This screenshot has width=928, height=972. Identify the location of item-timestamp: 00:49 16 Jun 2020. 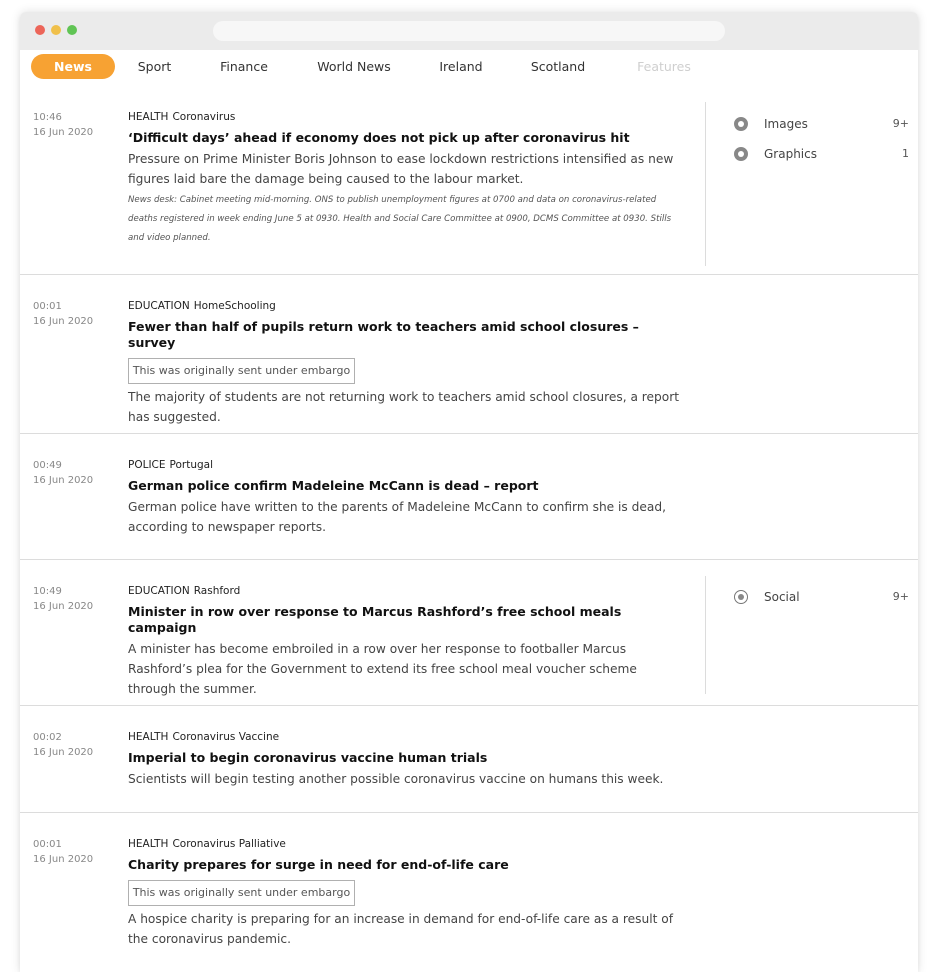
(63, 473).